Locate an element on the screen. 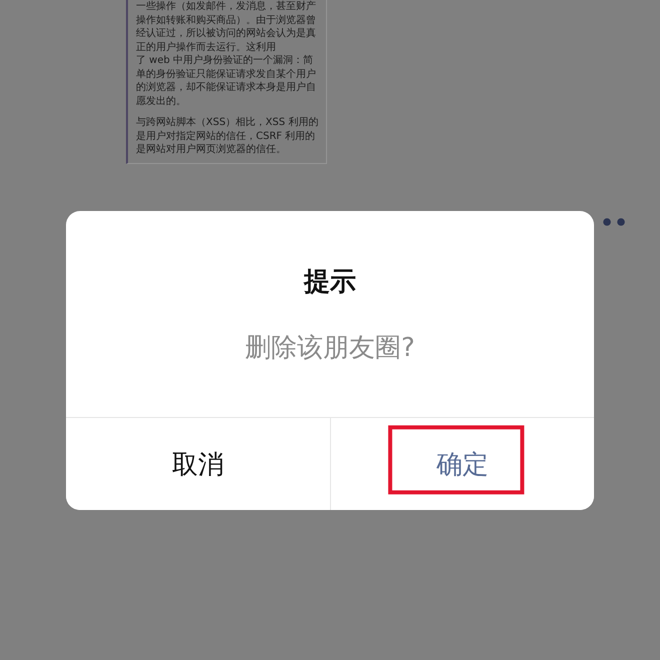  more-icon is located at coordinates (614, 222).